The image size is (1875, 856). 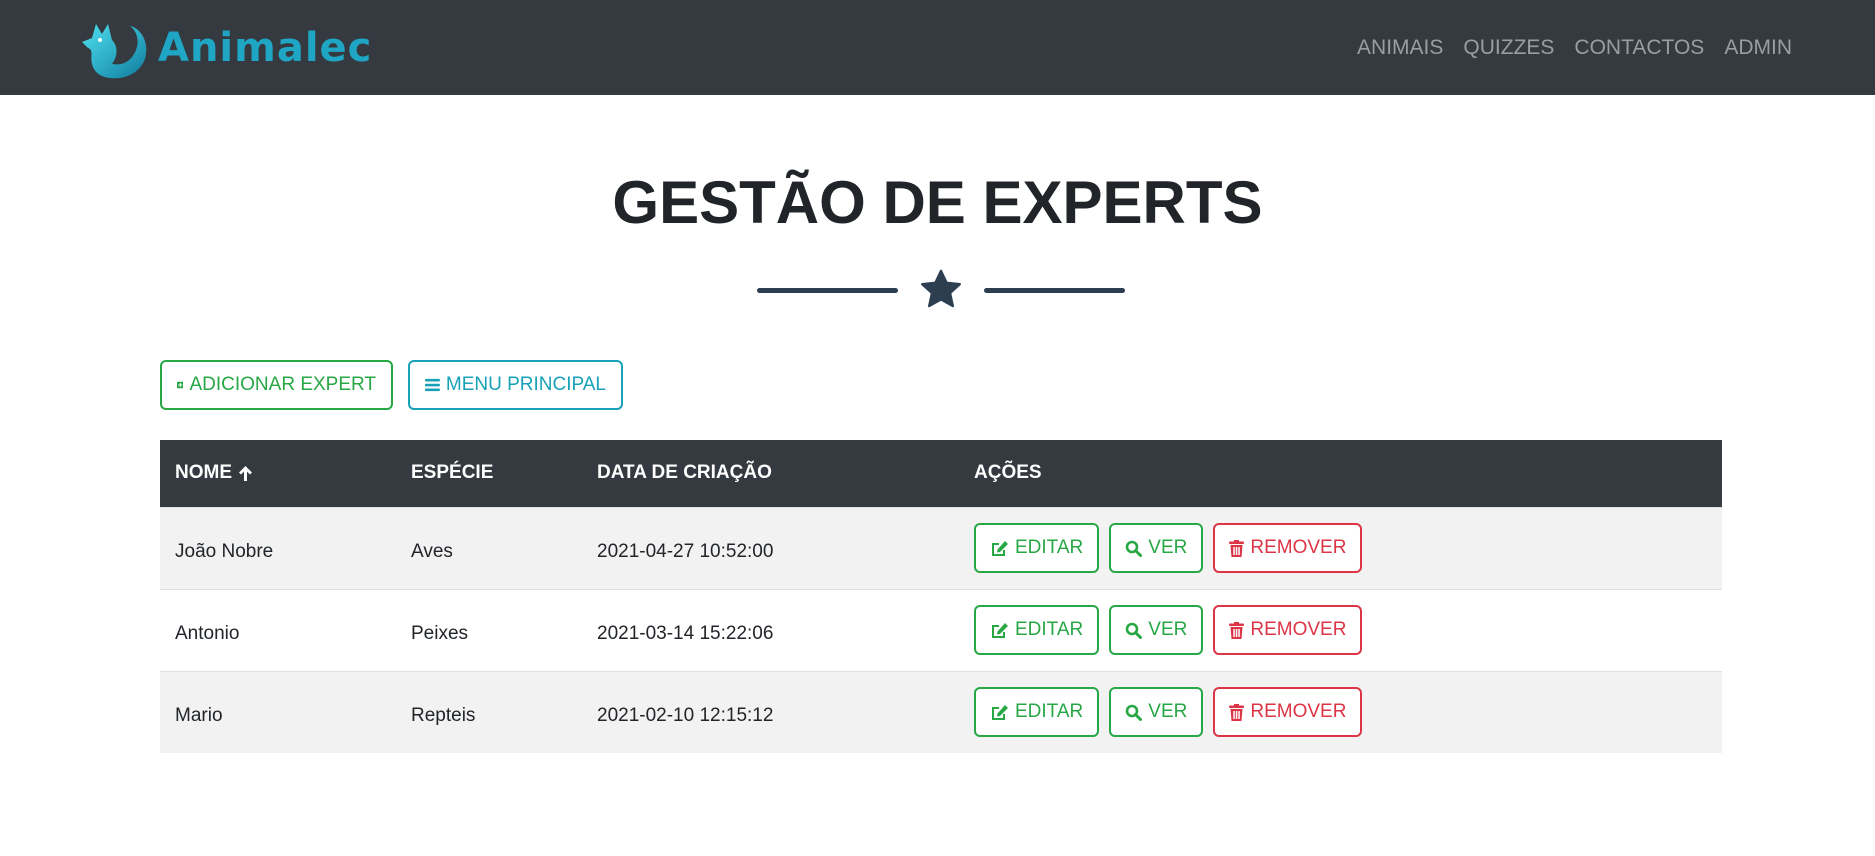 What do you see at coordinates (1054, 290) in the screenshot?
I see `divider-line-right` at bounding box center [1054, 290].